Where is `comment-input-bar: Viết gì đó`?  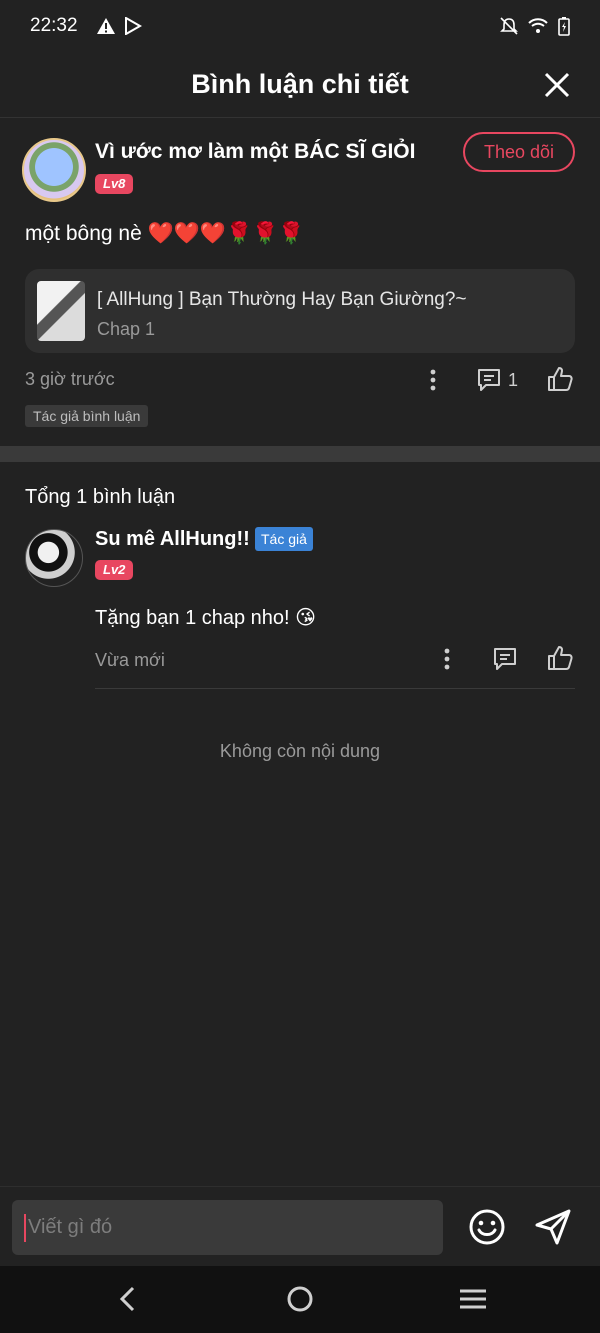
comment-input-bar: Viết gì đó is located at coordinates (300, 1226).